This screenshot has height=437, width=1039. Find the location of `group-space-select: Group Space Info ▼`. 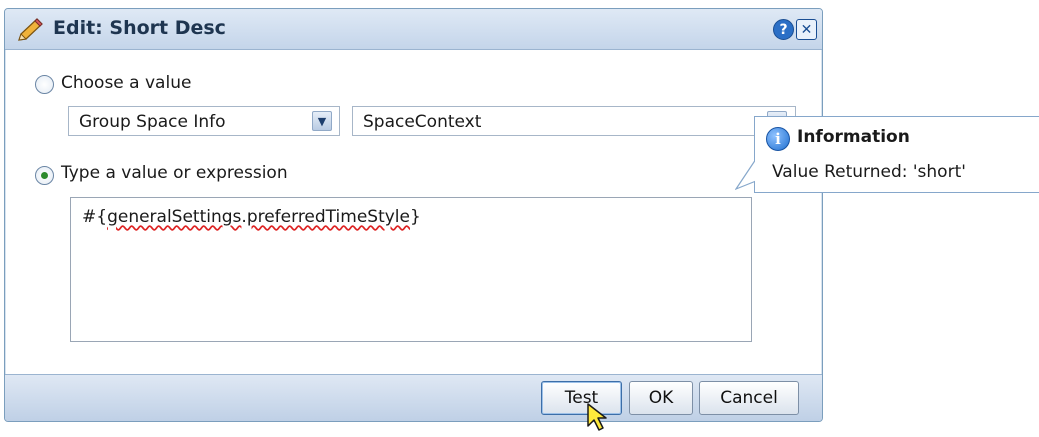

group-space-select: Group Space Info ▼ is located at coordinates (204, 121).